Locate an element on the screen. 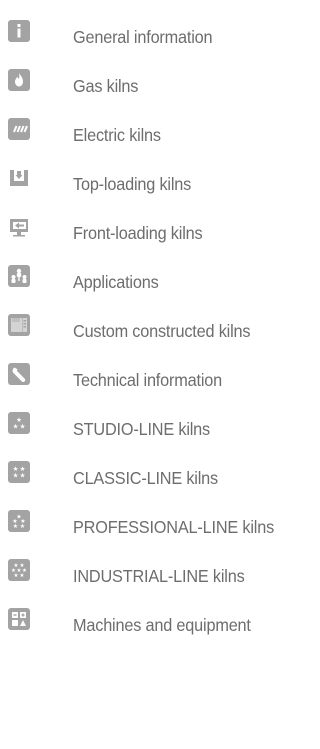 This screenshot has width=320, height=749. menu-item-top-loading-kilns: Top-loading kilns is located at coordinates (149, 187).